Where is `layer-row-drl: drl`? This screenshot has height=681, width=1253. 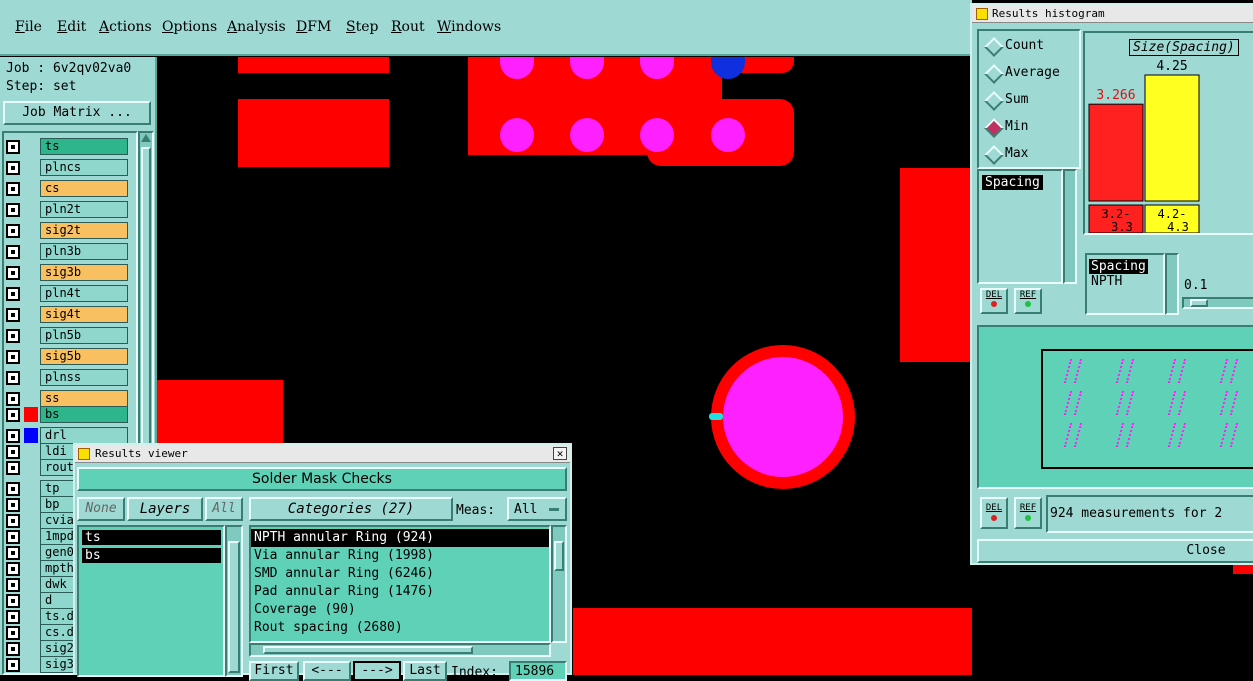 layer-row-drl: drl is located at coordinates (67, 435).